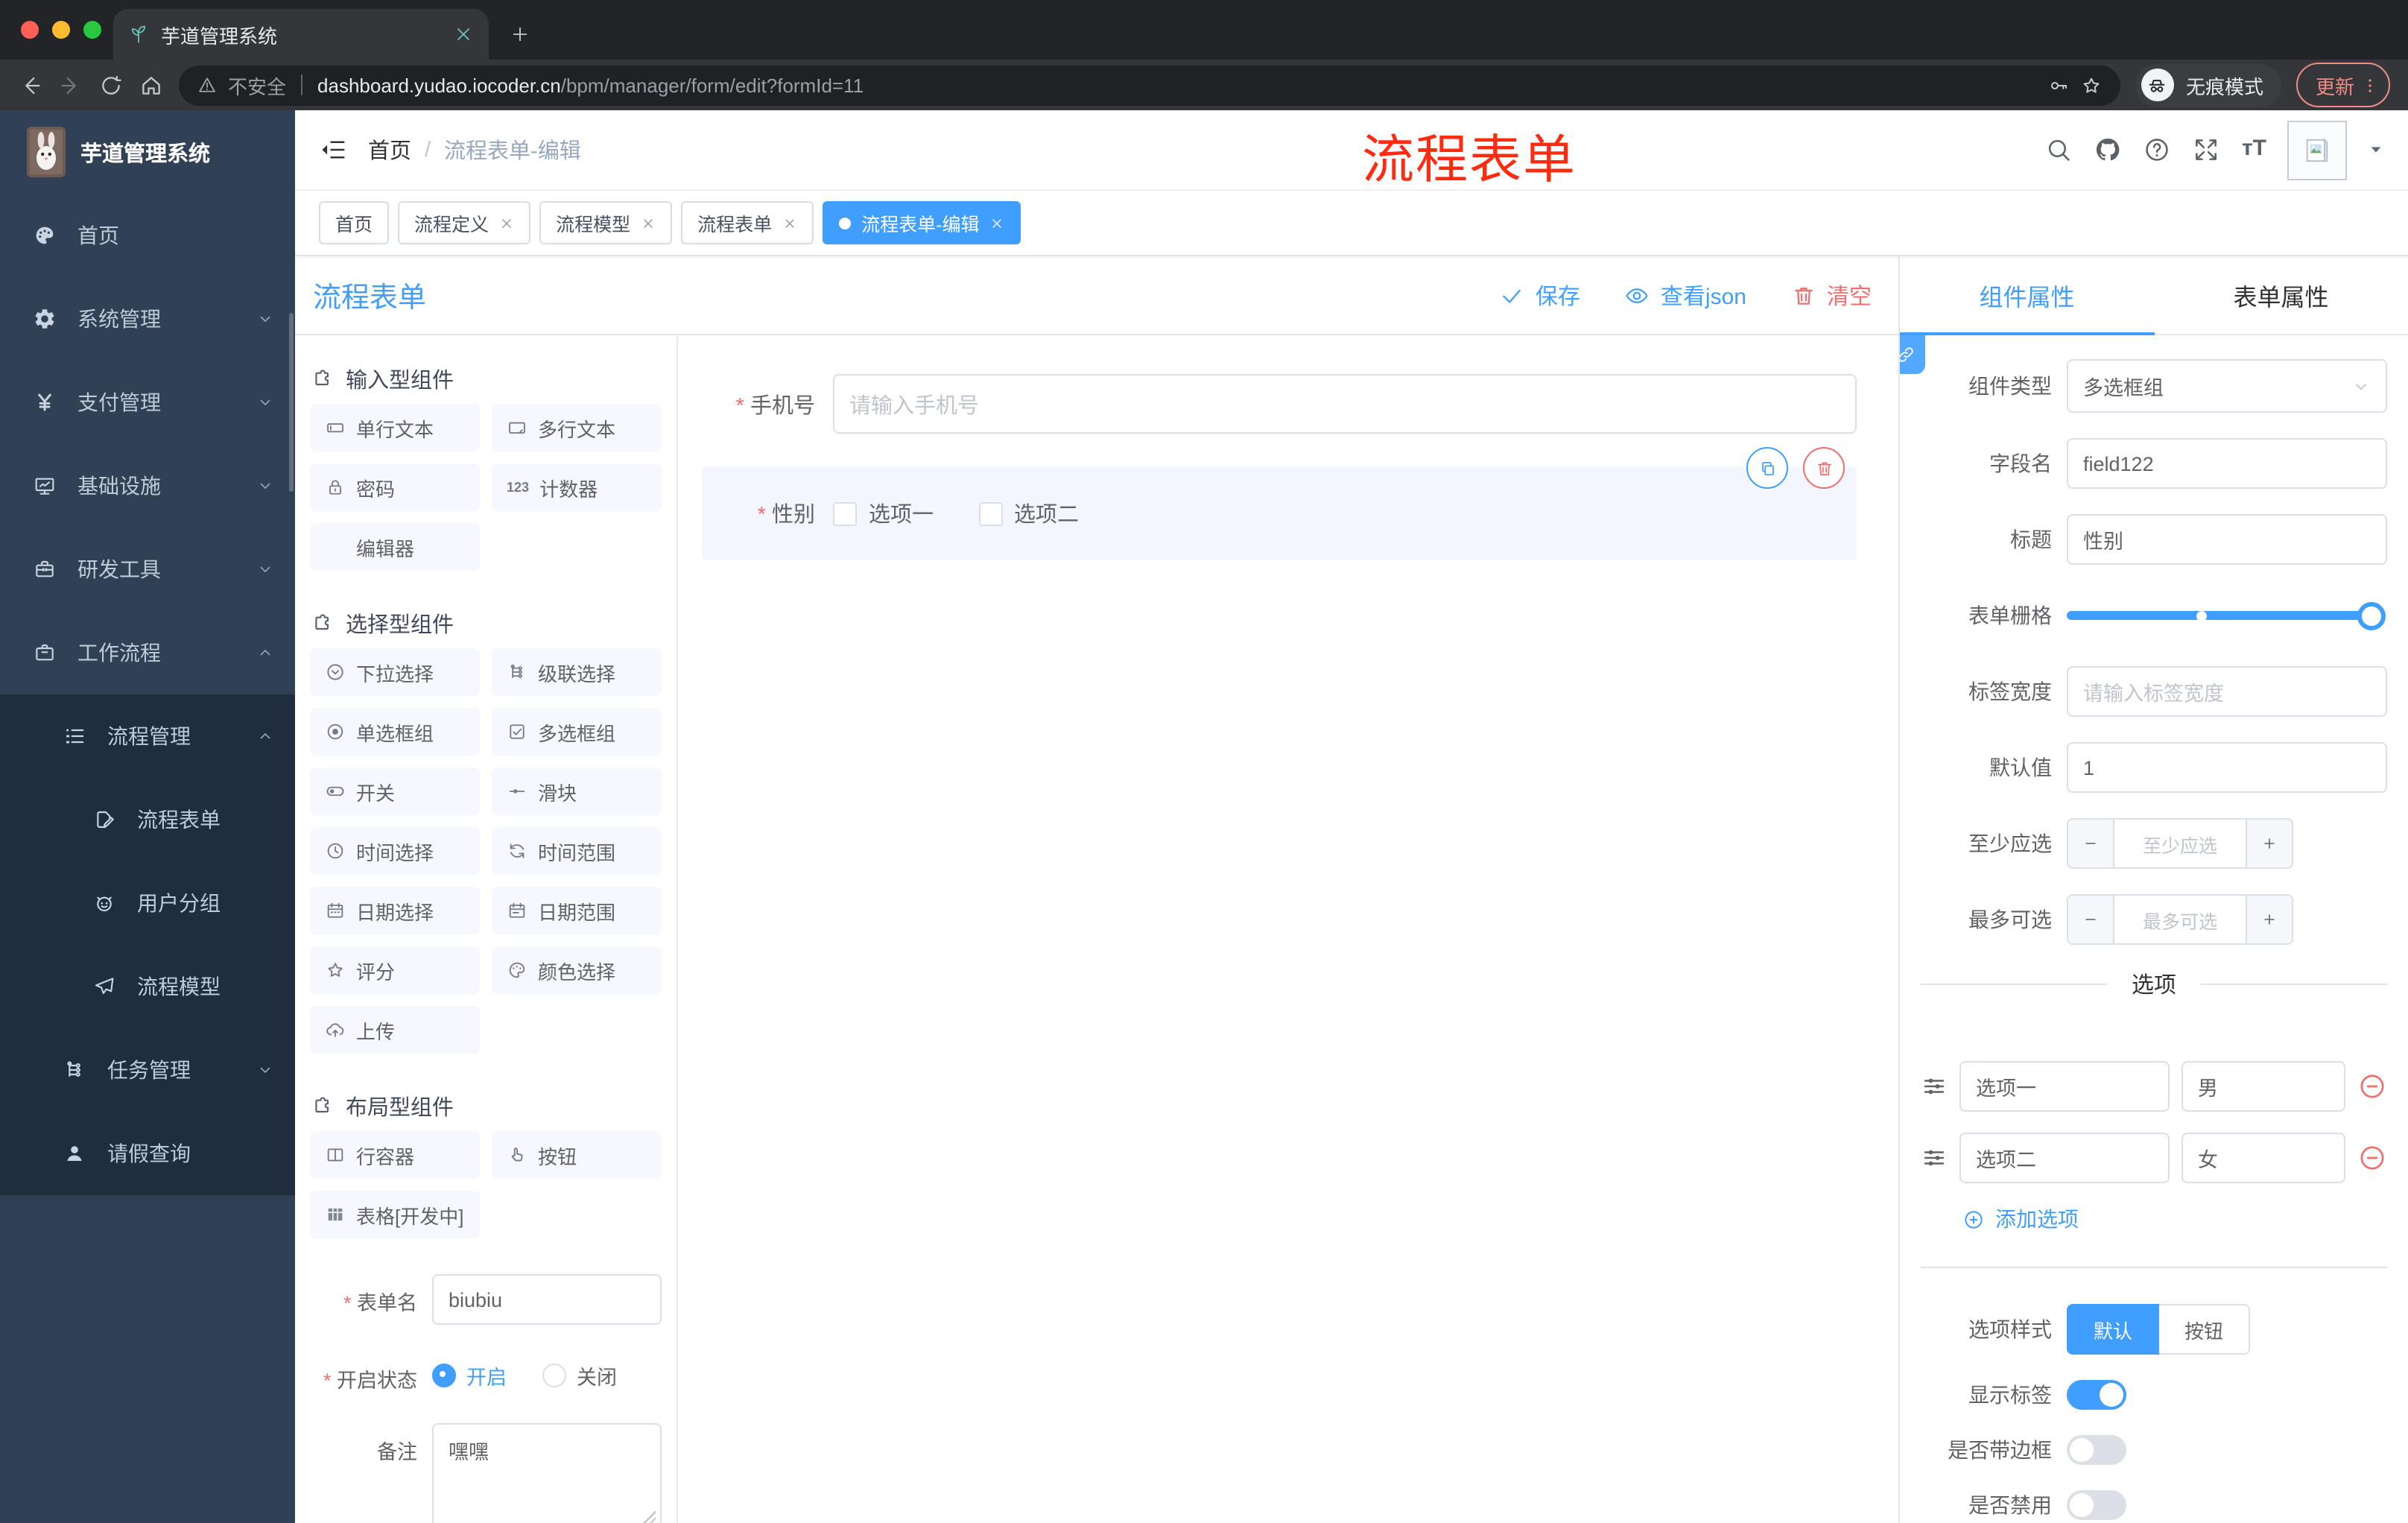  What do you see at coordinates (1540, 295) in the screenshot?
I see `save-button: 保存` at bounding box center [1540, 295].